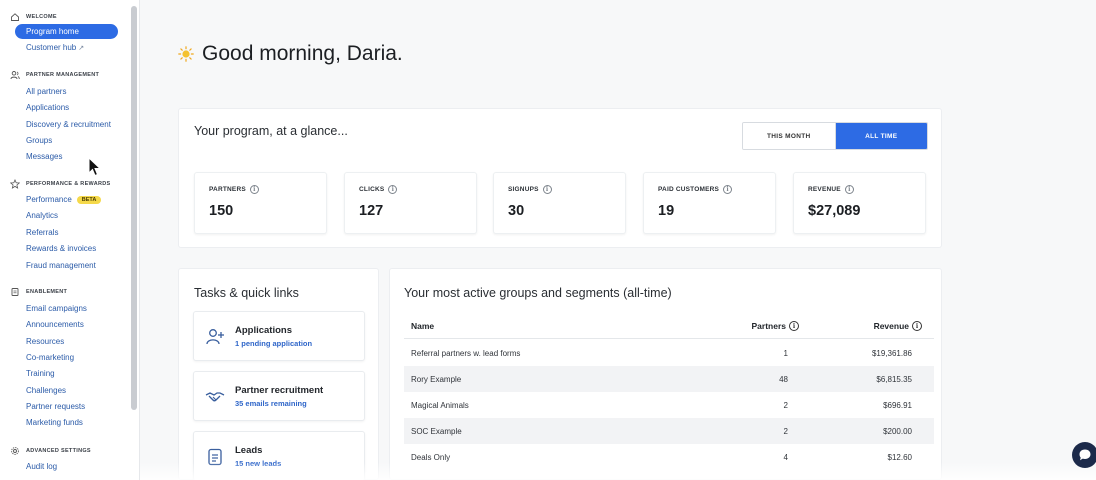 The height and width of the screenshot is (480, 1096). What do you see at coordinates (881, 136) in the screenshot?
I see `toggle-all-time: ALL TIME` at bounding box center [881, 136].